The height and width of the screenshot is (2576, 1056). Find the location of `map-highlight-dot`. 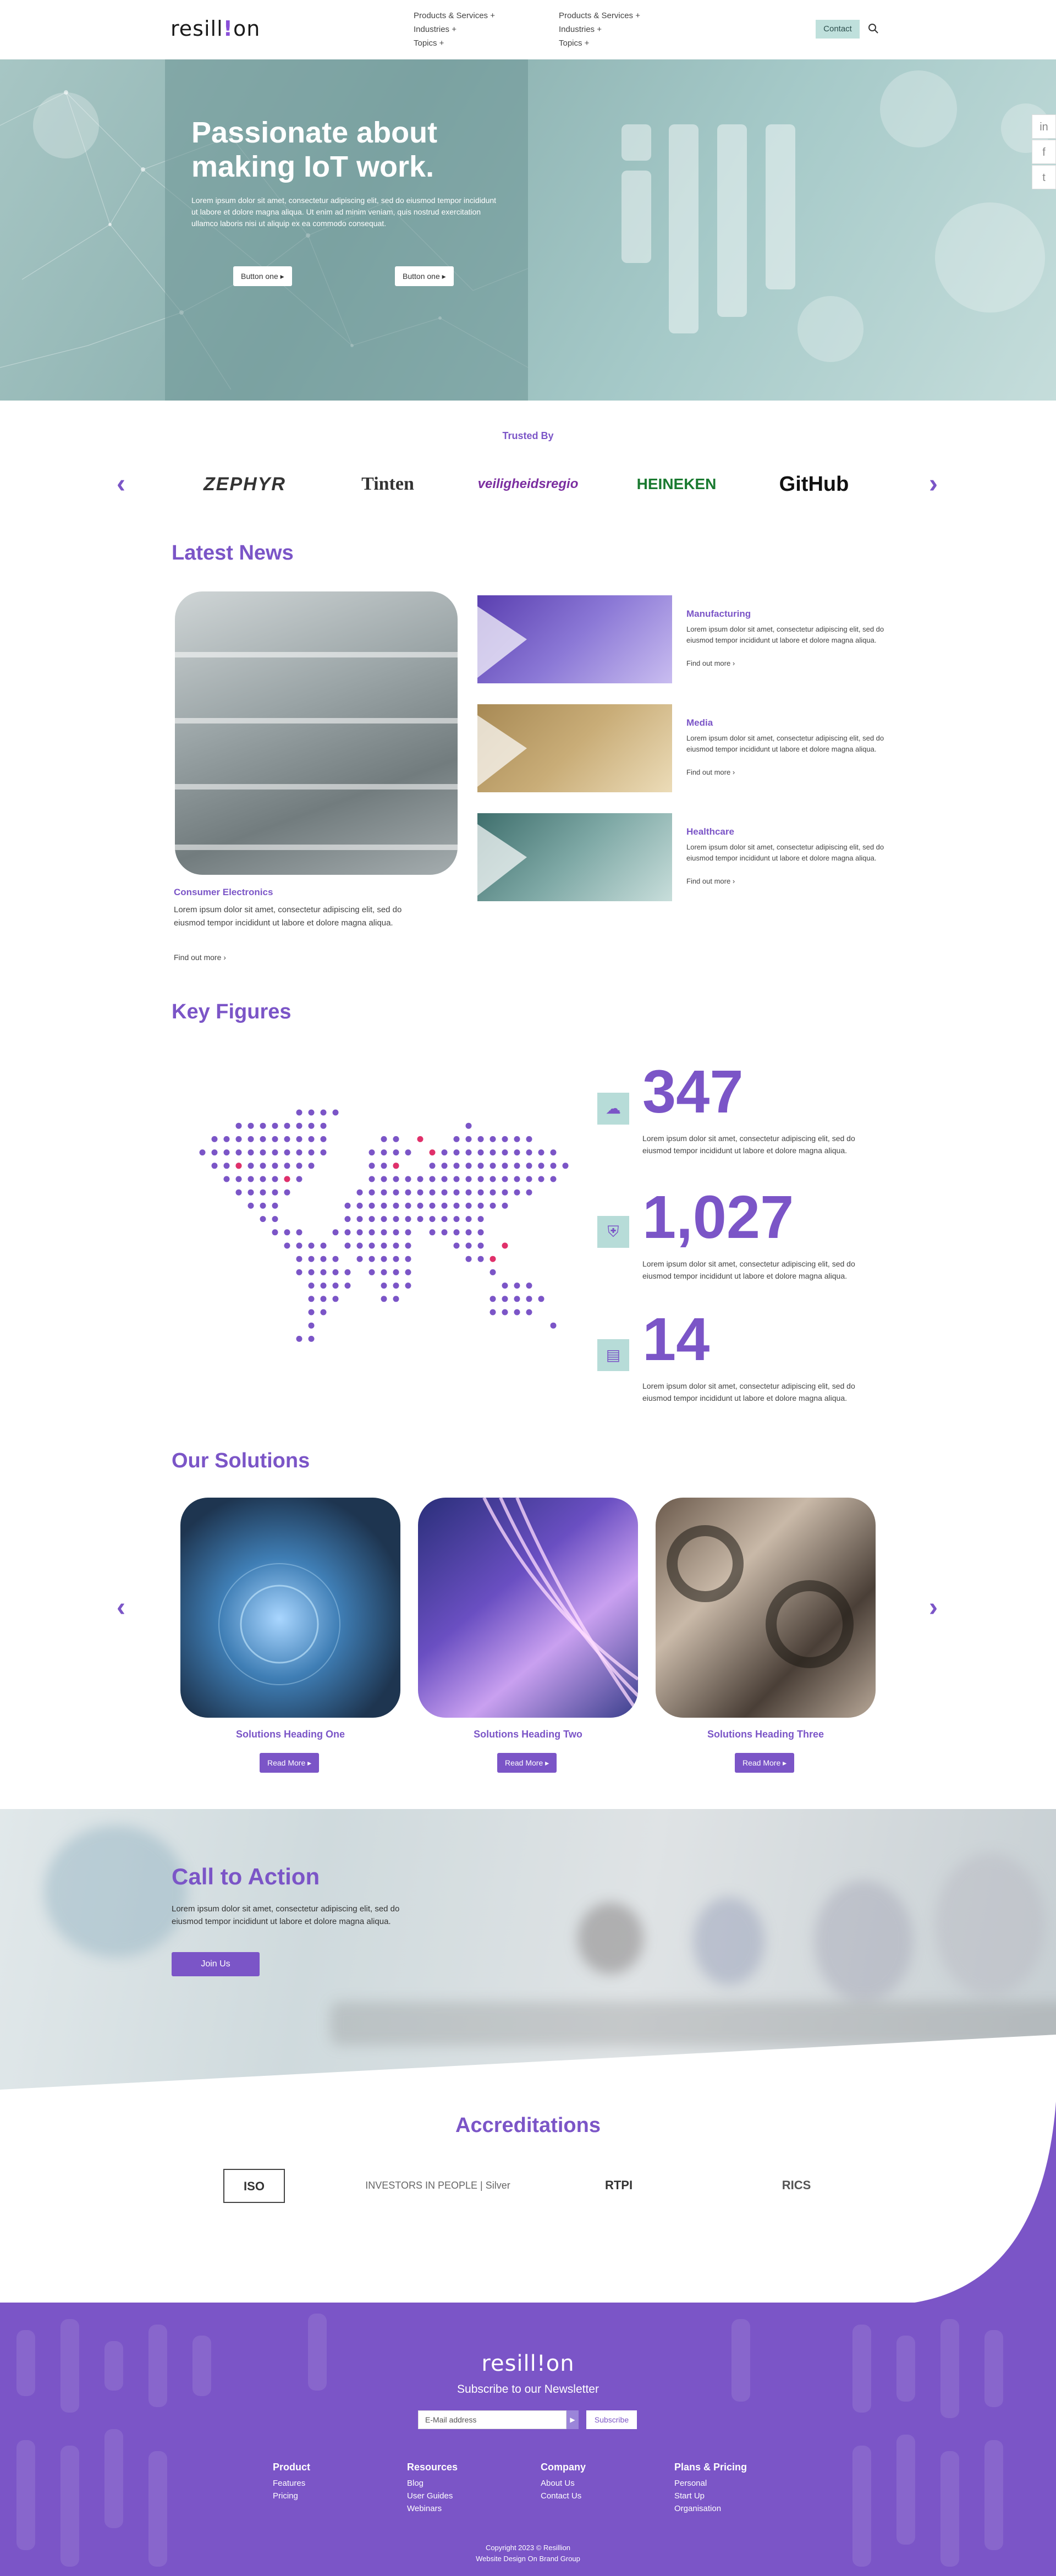

map-highlight-dot is located at coordinates (505, 1245).